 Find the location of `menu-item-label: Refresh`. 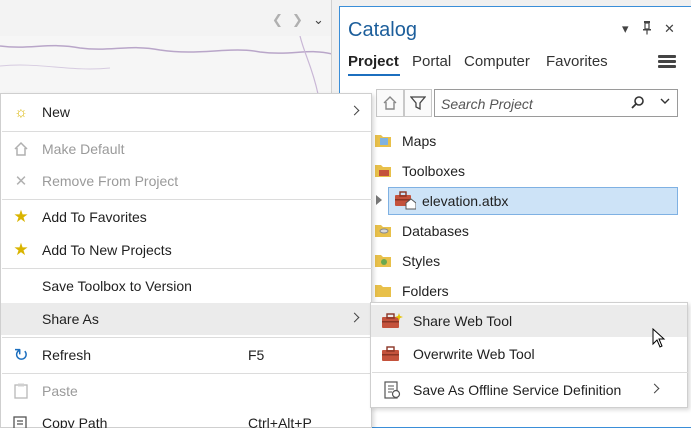

menu-item-label: Refresh is located at coordinates (67, 355).